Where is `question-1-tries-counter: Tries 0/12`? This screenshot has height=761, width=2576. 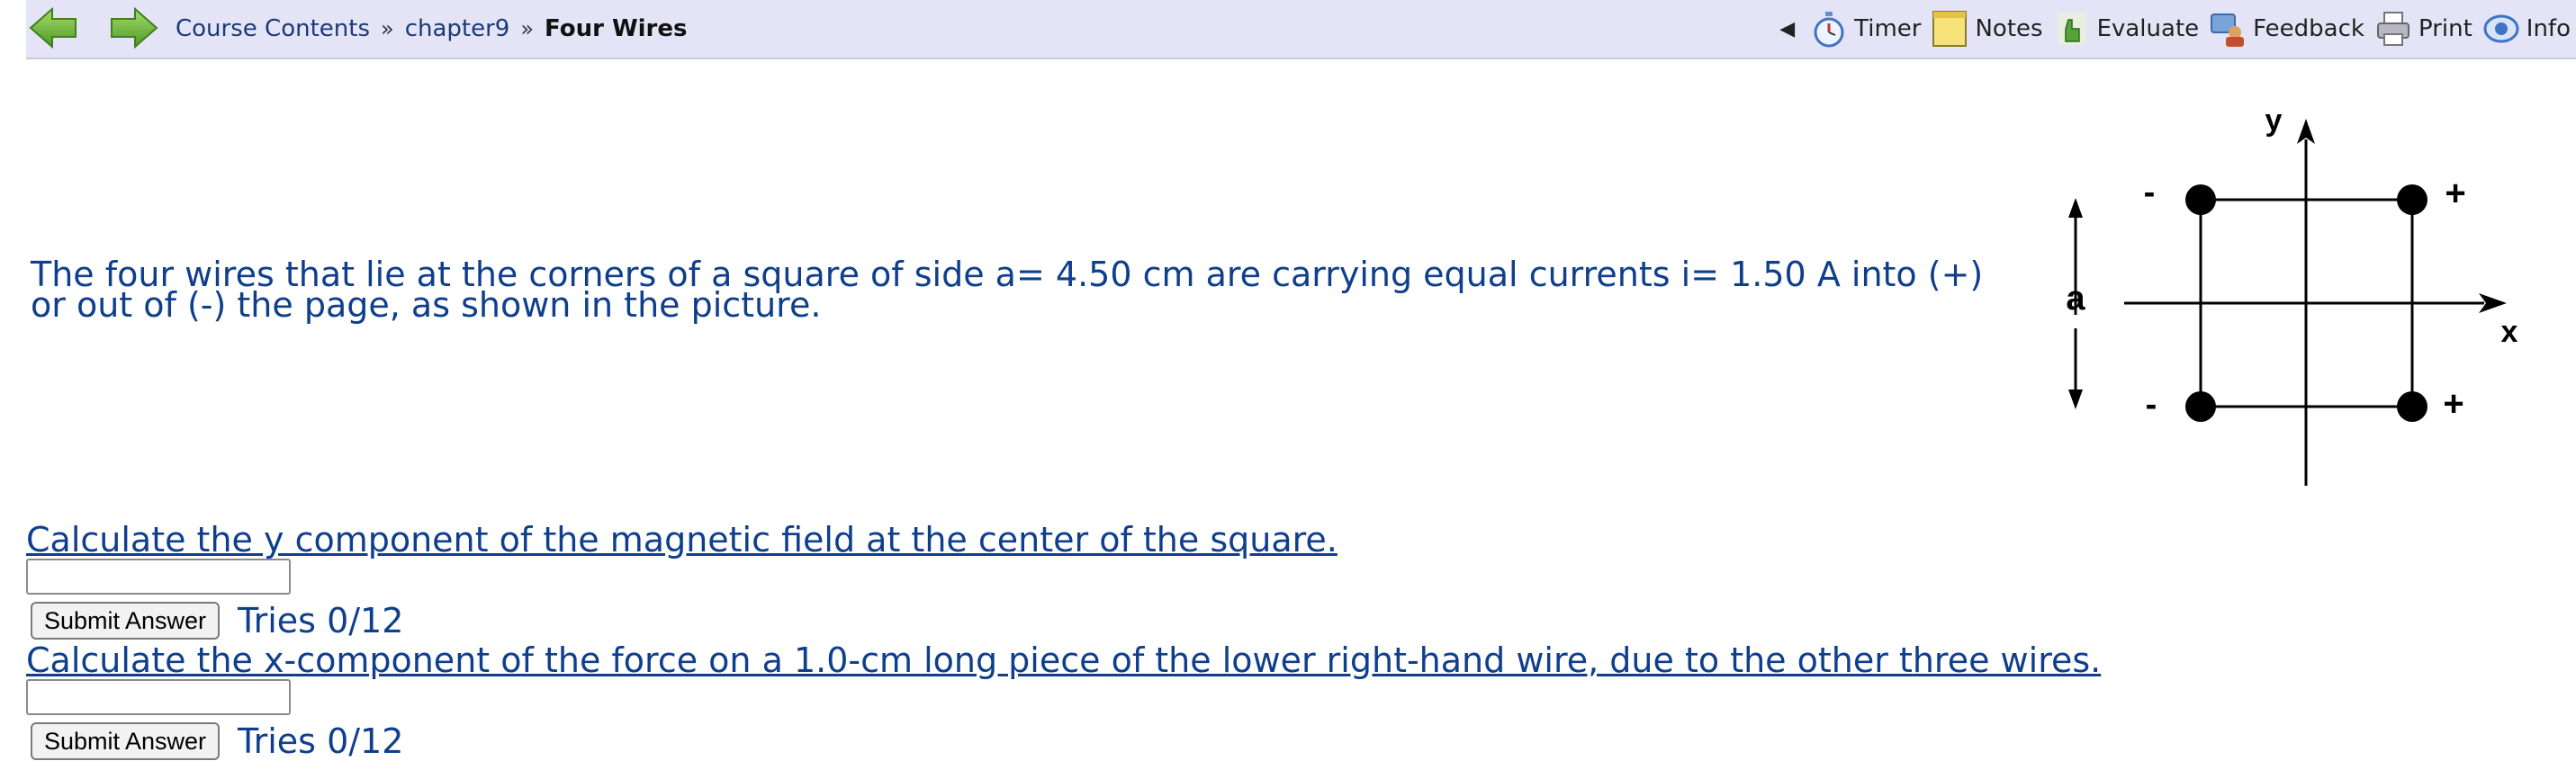
question-1-tries-counter: Tries 0/12 is located at coordinates (321, 620).